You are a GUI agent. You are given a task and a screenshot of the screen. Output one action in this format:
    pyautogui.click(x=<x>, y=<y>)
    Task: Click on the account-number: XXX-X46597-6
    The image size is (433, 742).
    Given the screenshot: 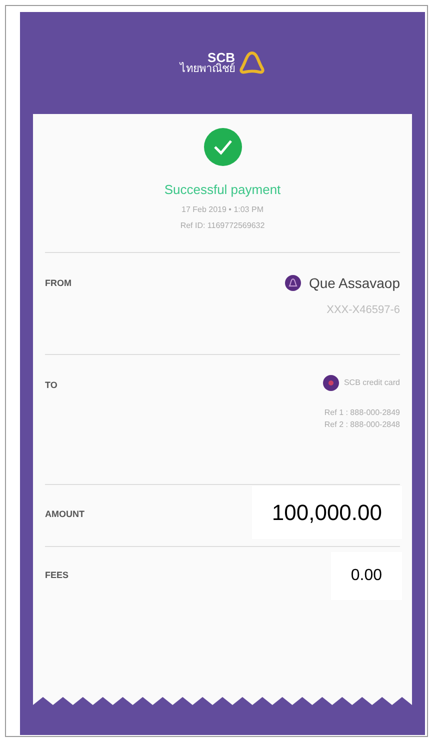 What is the action you would take?
    pyautogui.click(x=363, y=310)
    